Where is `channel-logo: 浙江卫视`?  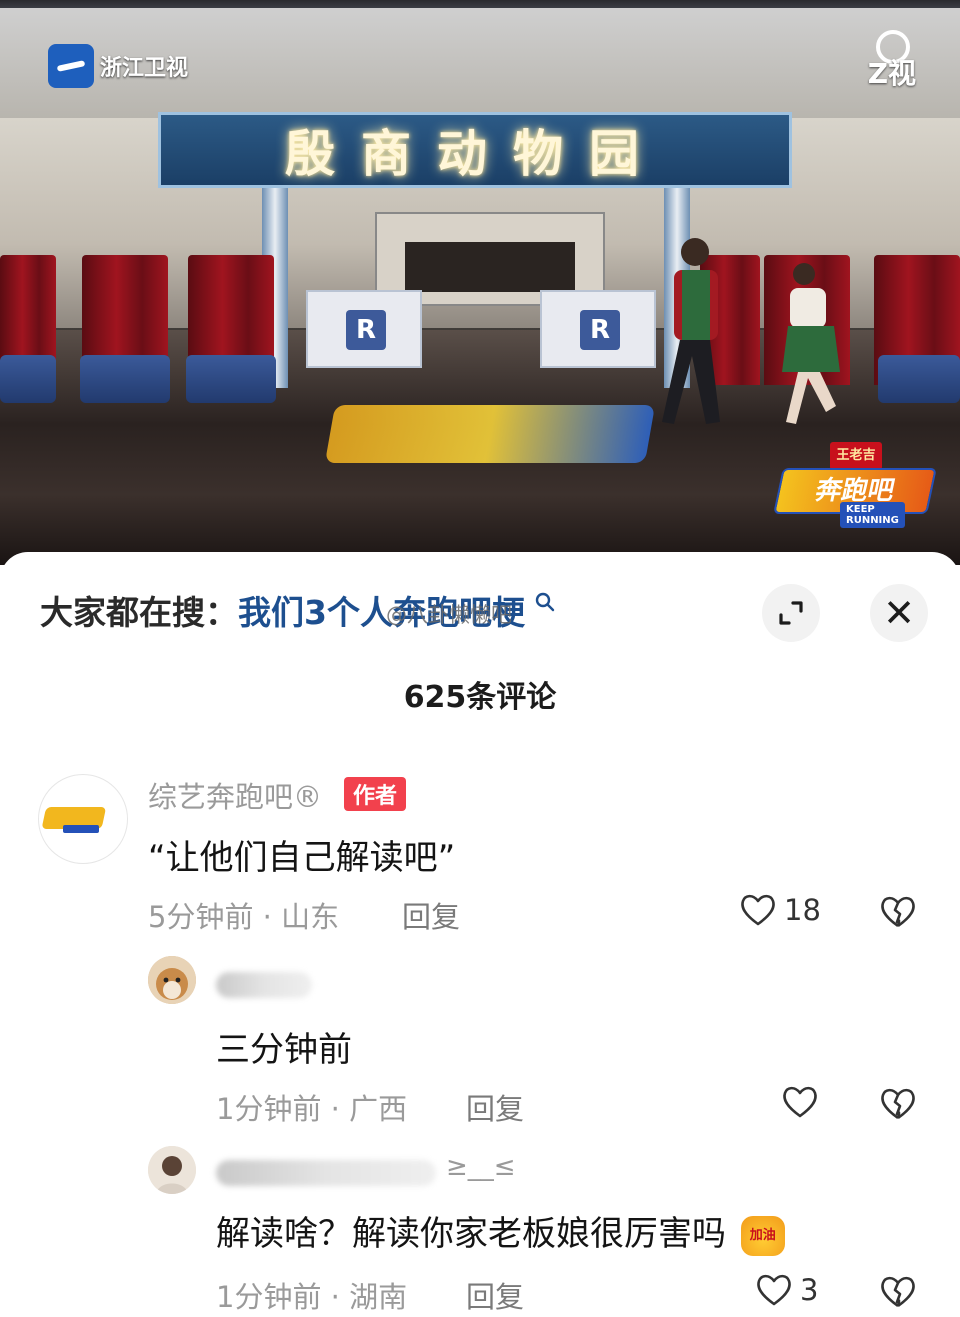
channel-logo: 浙江卫视 is located at coordinates (118, 66).